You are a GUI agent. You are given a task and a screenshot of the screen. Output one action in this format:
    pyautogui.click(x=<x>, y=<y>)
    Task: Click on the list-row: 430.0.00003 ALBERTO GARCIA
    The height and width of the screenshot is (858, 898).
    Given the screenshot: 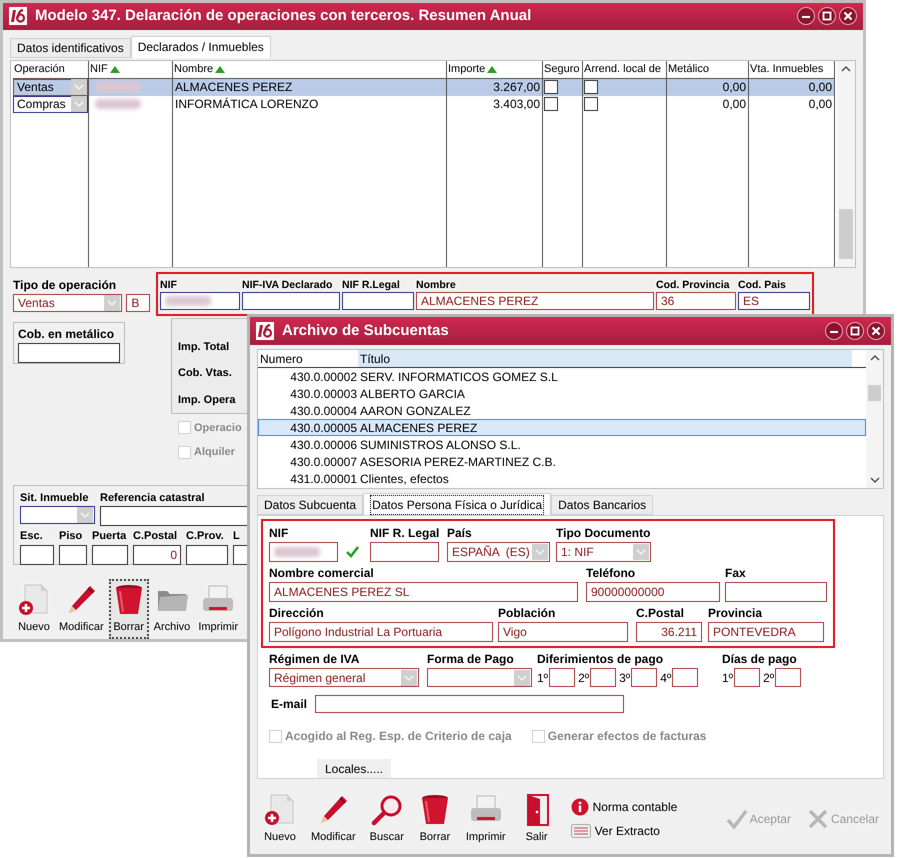 What is the action you would take?
    pyautogui.click(x=562, y=393)
    